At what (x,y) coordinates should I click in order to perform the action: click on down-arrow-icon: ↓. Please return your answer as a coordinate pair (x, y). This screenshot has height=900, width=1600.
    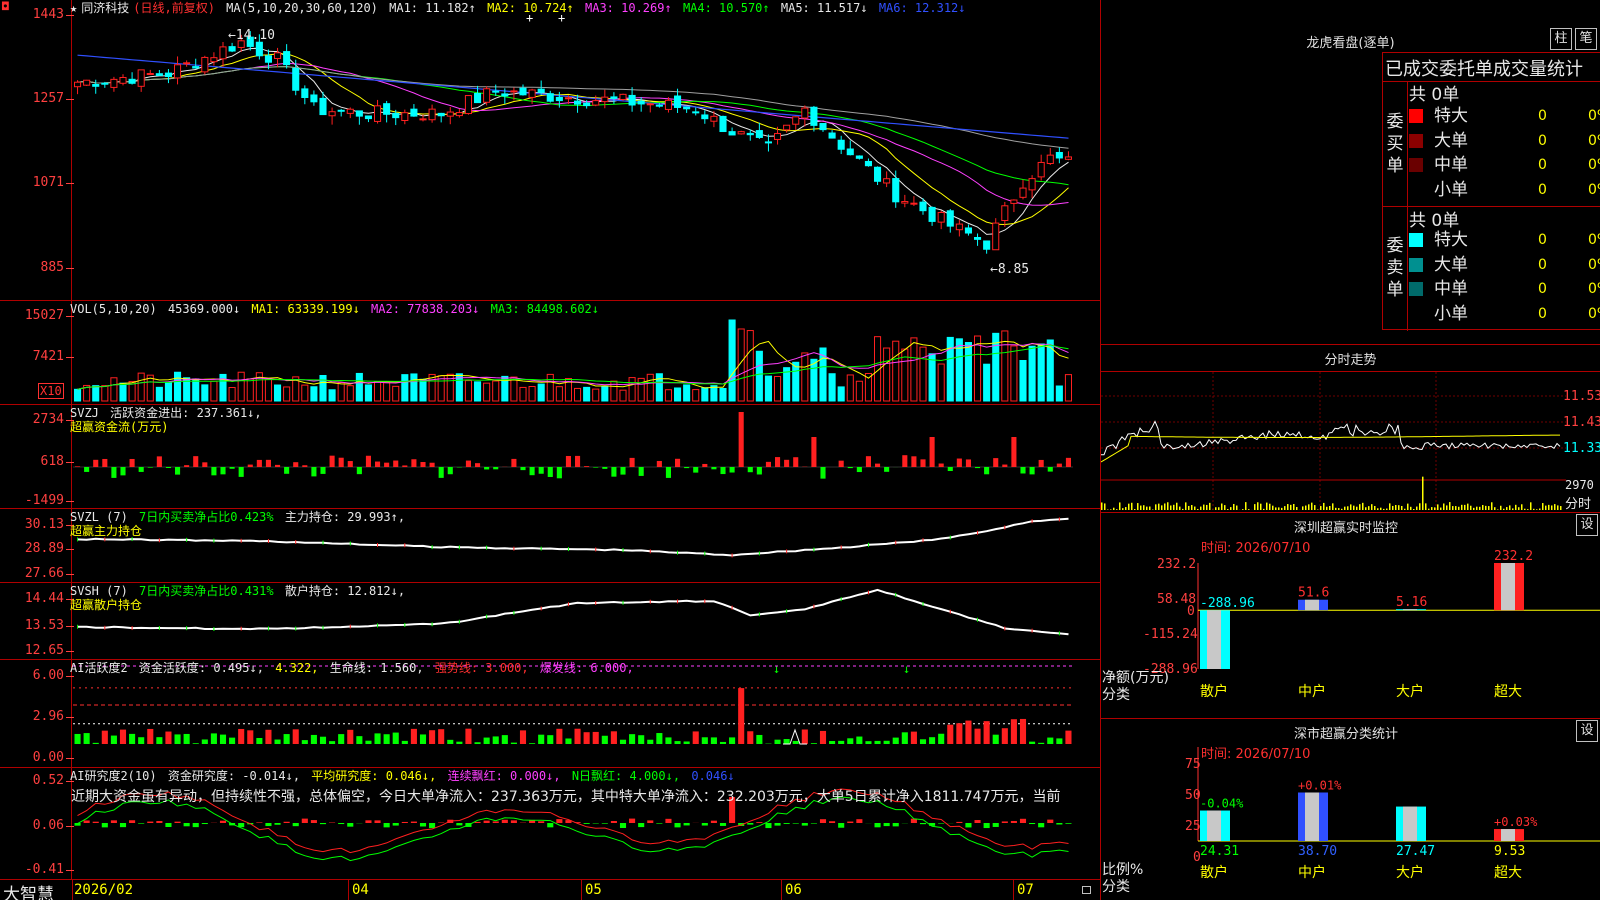
    Looking at the image, I should click on (906, 669).